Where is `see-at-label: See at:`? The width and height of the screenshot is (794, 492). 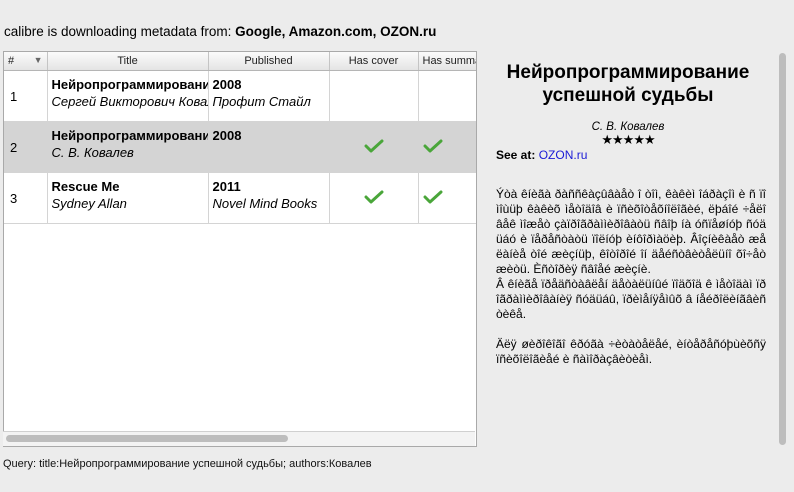
see-at-label: See at: is located at coordinates (516, 155).